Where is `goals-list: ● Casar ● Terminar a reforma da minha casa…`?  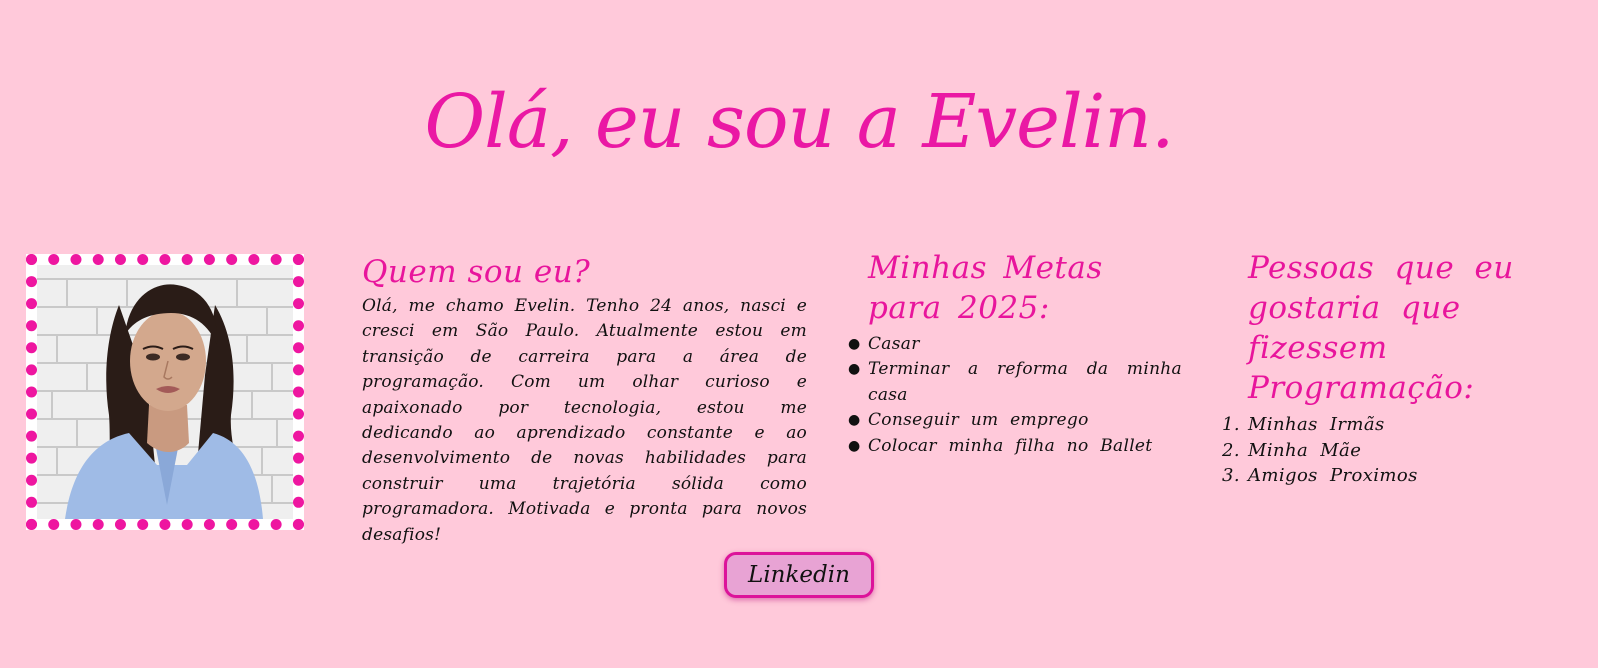 goals-list: ● Casar ● Terminar a reforma da minha casa… is located at coordinates (1018, 395).